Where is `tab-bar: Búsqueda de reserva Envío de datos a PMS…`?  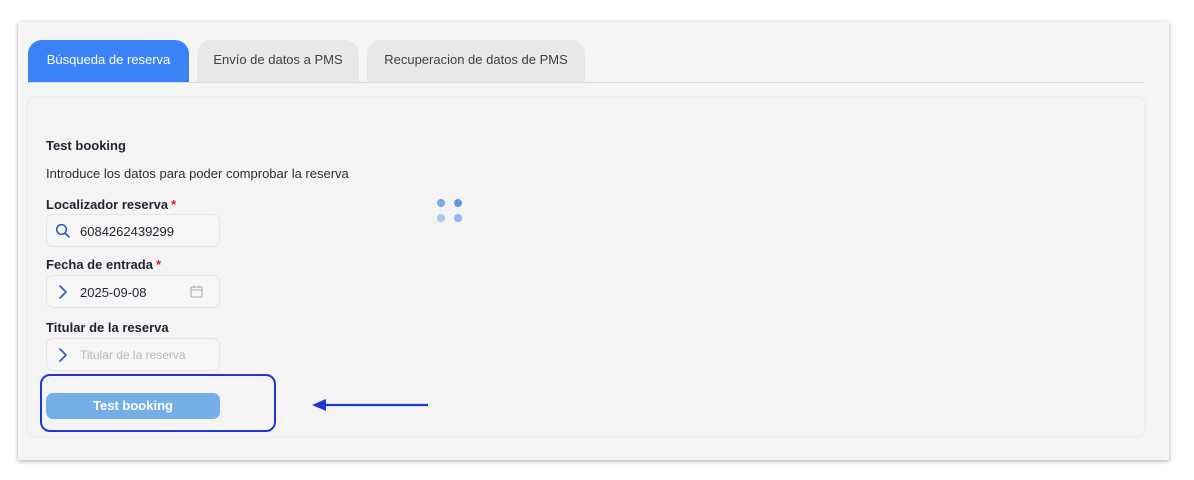
tab-bar: Búsqueda de reserva Envío de datos a PMS… is located at coordinates (586, 61).